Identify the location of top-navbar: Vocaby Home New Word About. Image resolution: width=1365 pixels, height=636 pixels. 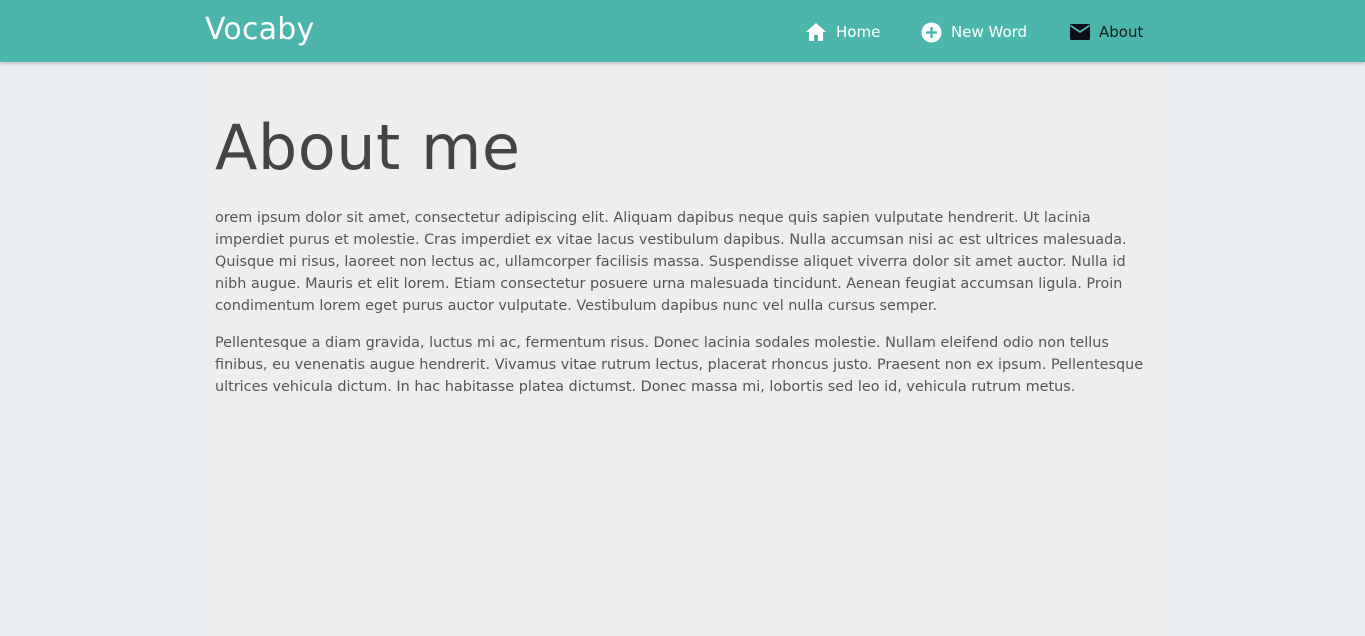
(682, 31).